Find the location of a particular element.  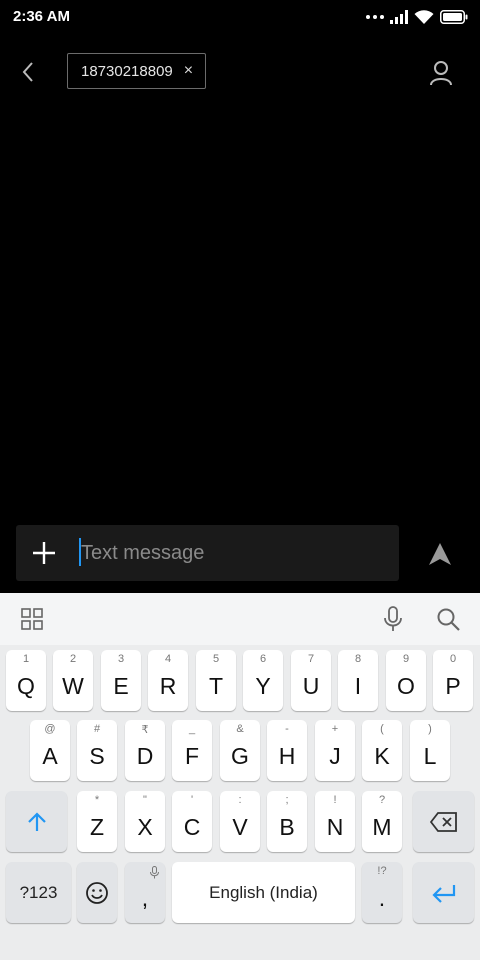

key-label: A is located at coordinates (50, 756).